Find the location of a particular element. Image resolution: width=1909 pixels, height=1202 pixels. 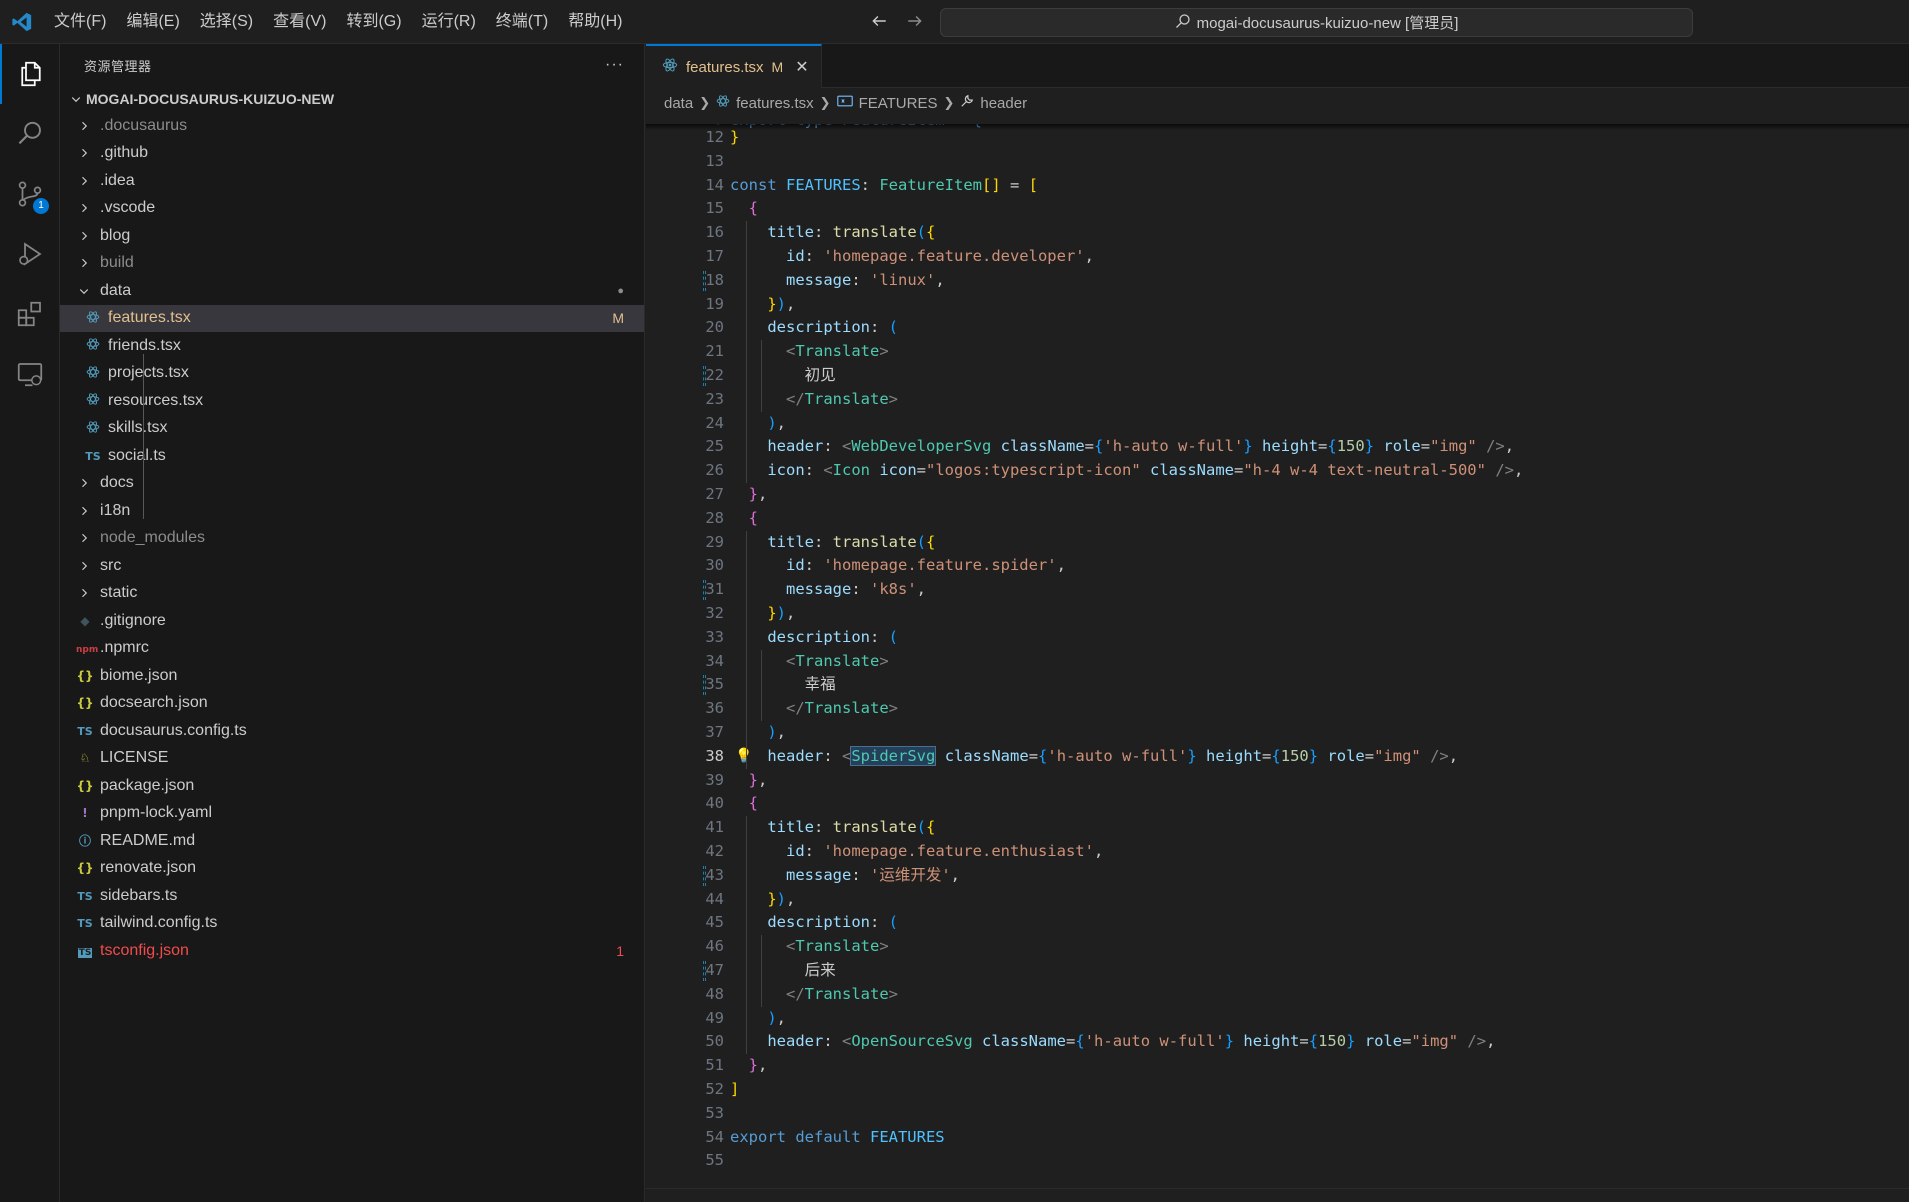

menu-item: 查看(V) is located at coordinates (299, 22).